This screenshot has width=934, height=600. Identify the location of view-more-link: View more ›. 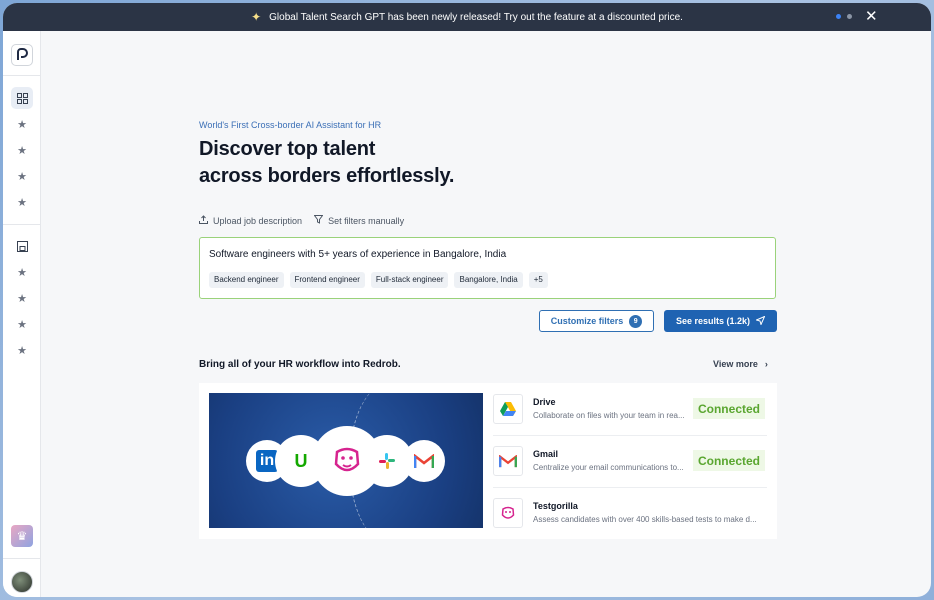
(740, 364).